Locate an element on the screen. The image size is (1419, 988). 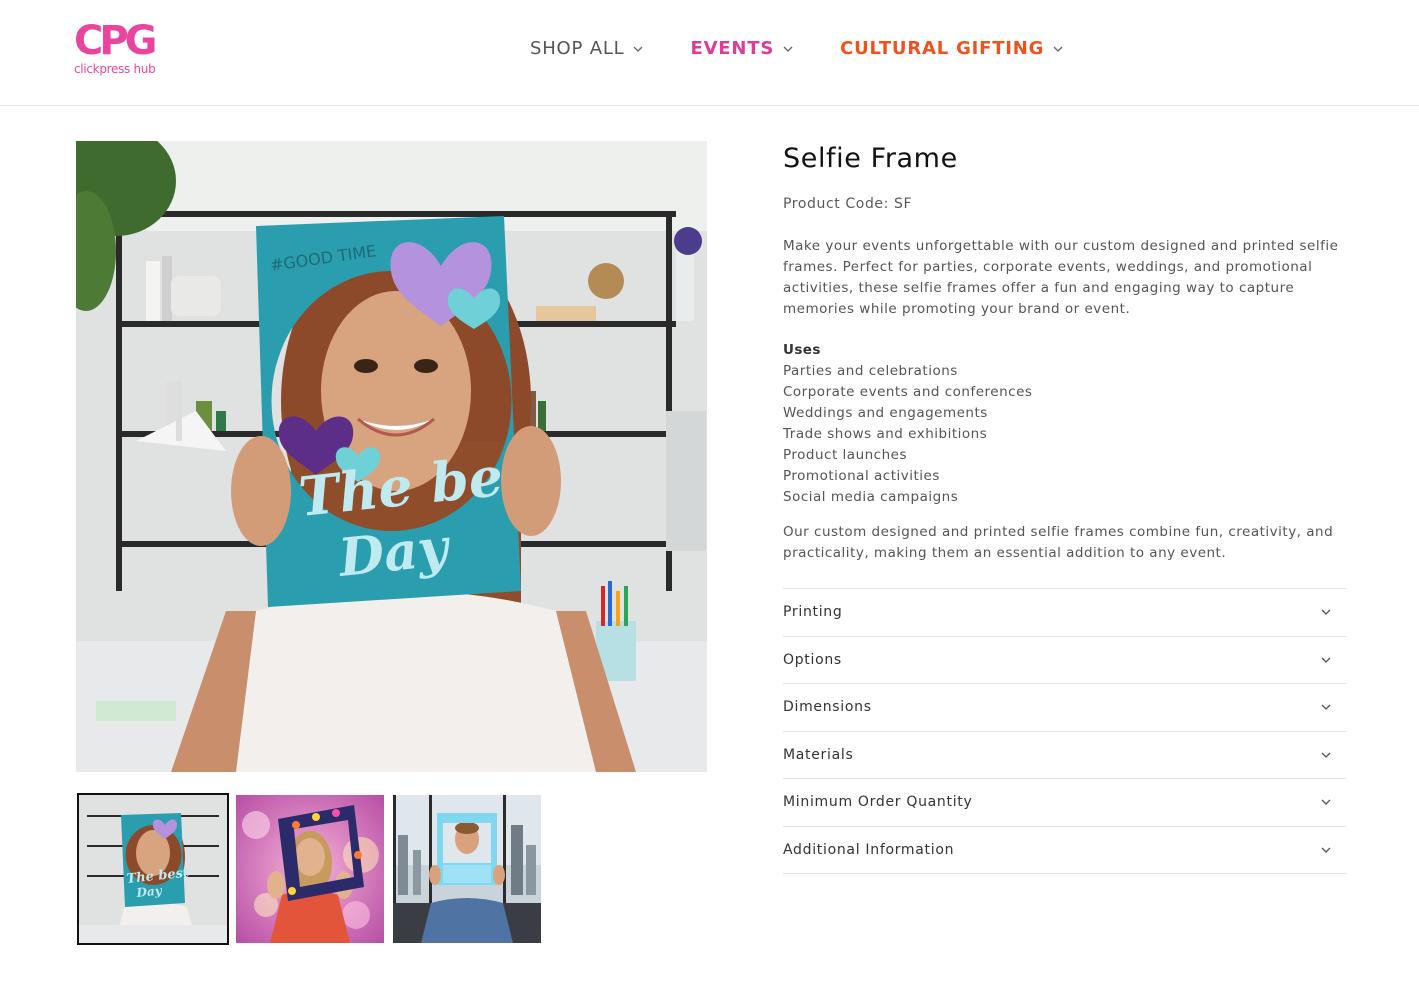
nav-shop-all: SHOP ALL is located at coordinates (587, 48).